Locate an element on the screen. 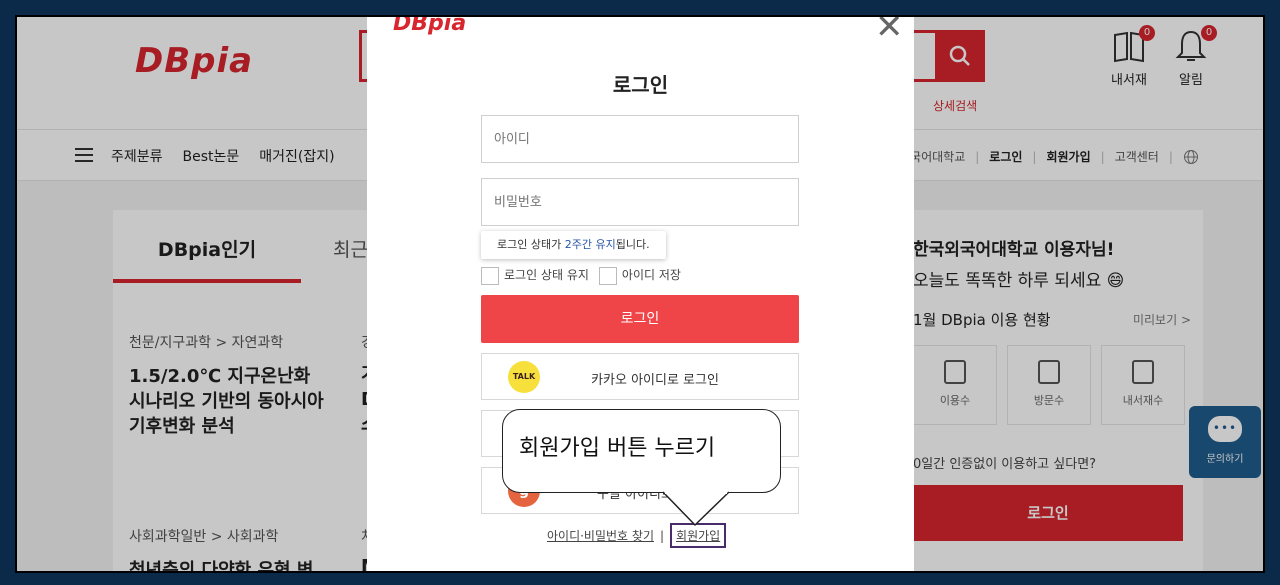  kakao-login-button: TALK 카카오 아이디로 로그인 is located at coordinates (640, 376).